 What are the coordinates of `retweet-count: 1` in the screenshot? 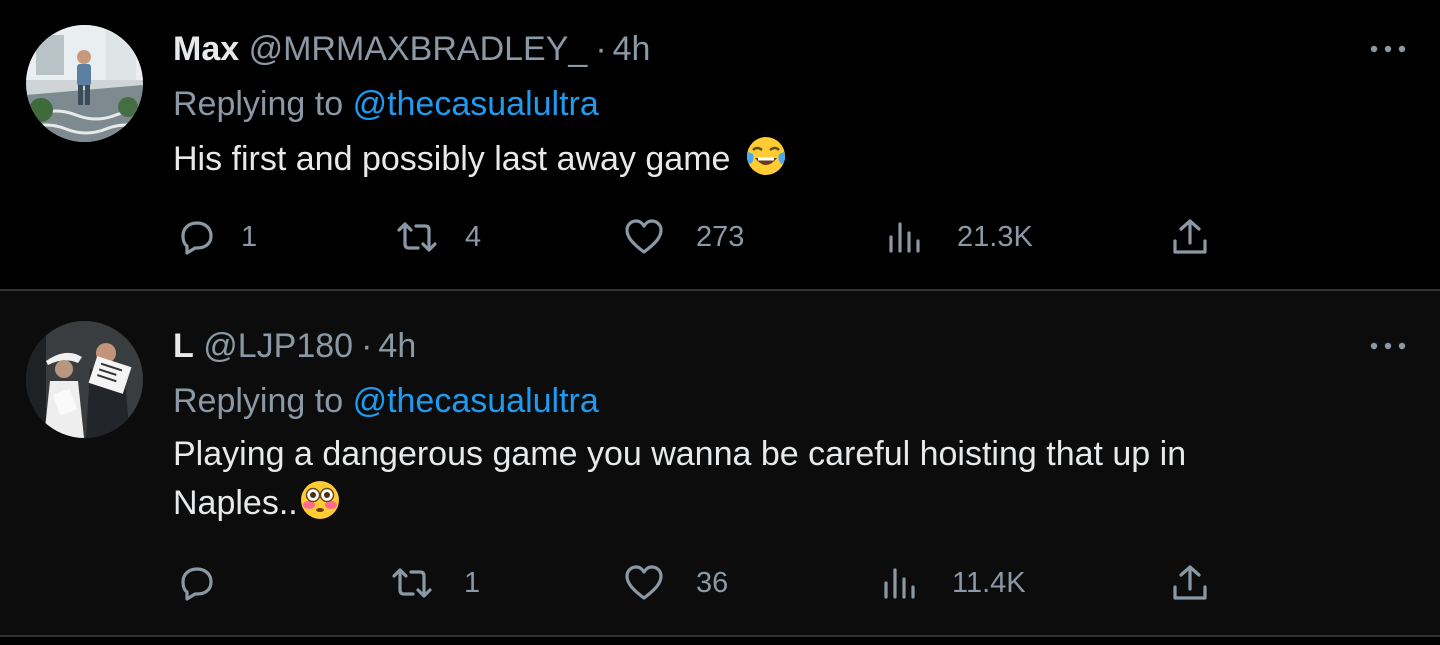 It's located at (472, 582).